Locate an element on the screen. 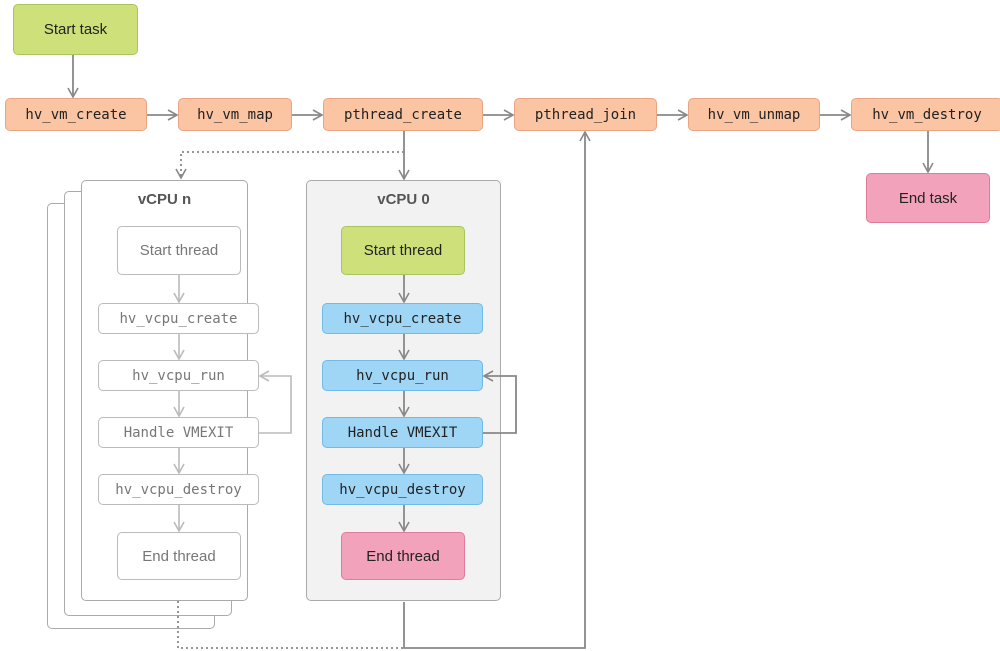  step-hv-vm-create: hv_vm_create is located at coordinates (76, 114).